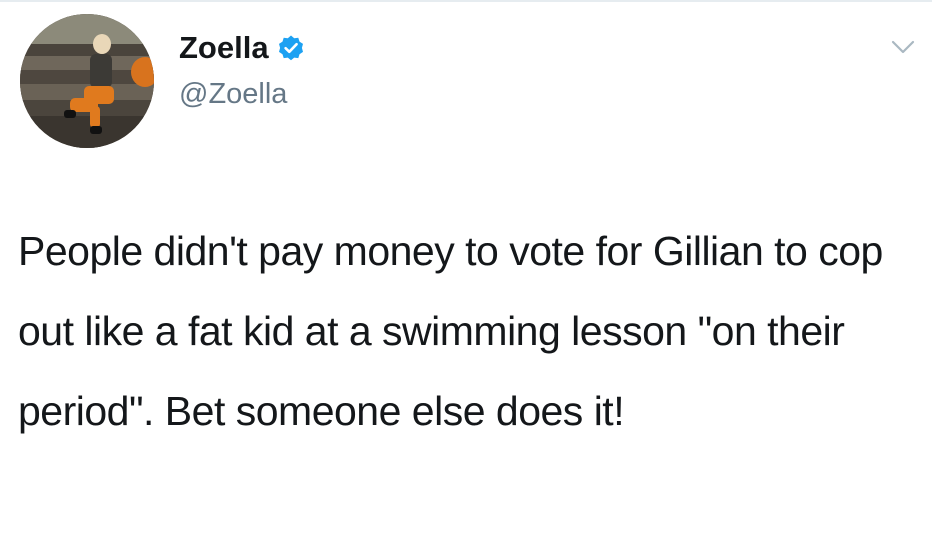 Image resolution: width=932 pixels, height=544 pixels. Describe the element at coordinates (224, 48) in the screenshot. I see `author-display-name: Zoella` at that location.